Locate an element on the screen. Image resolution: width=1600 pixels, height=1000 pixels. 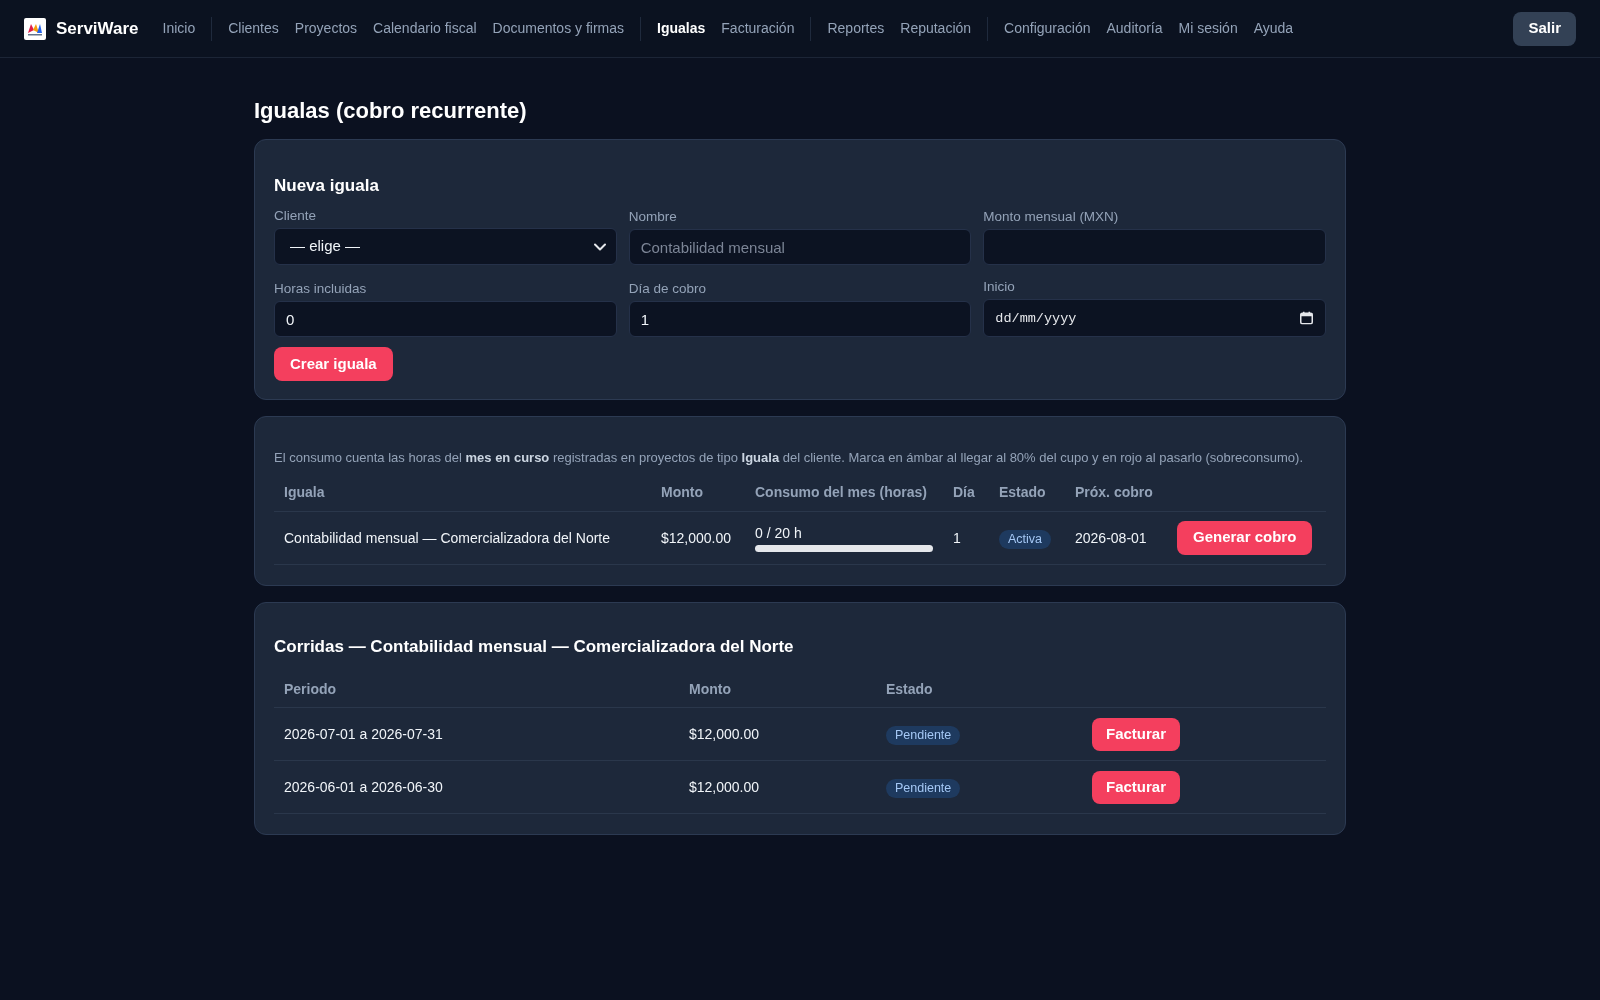
nav-link: Mi sesión is located at coordinates (1208, 28).